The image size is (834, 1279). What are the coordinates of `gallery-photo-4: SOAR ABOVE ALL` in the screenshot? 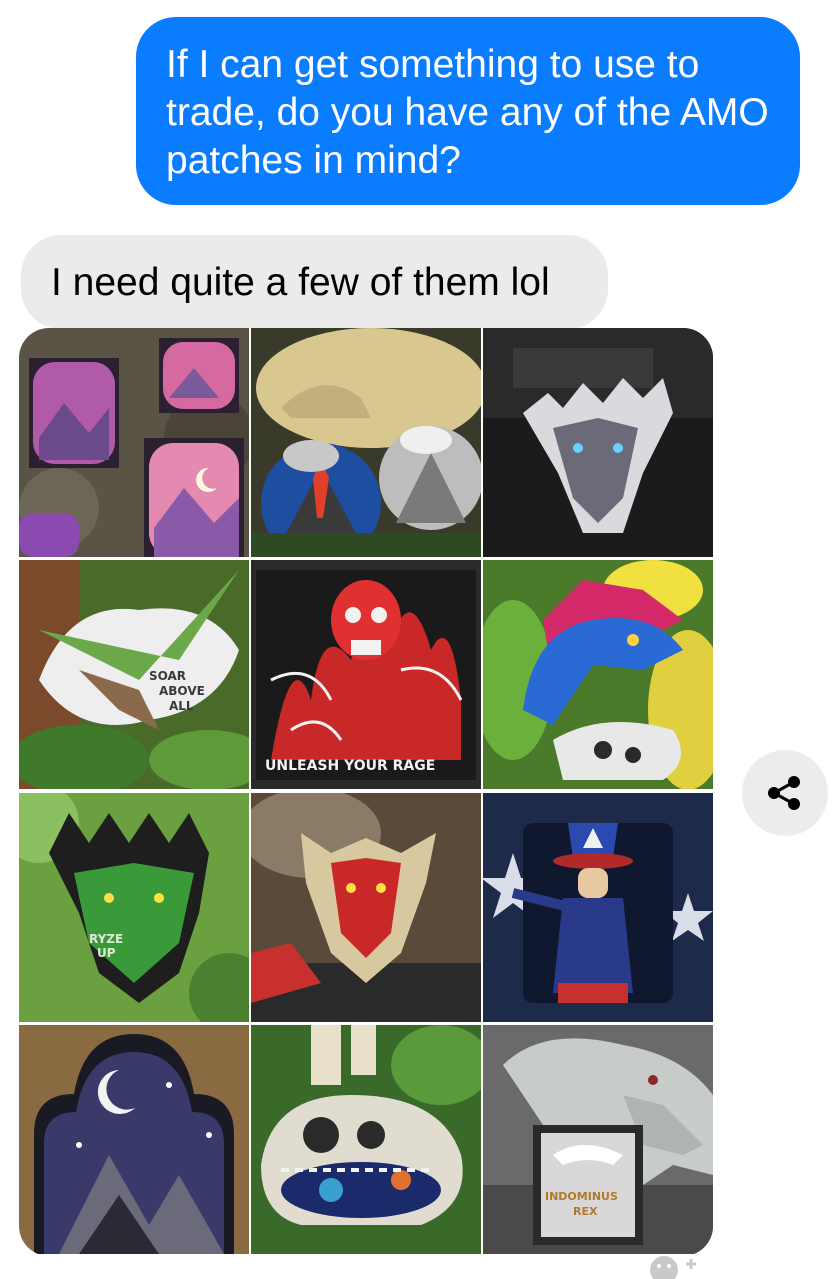 It's located at (134, 674).